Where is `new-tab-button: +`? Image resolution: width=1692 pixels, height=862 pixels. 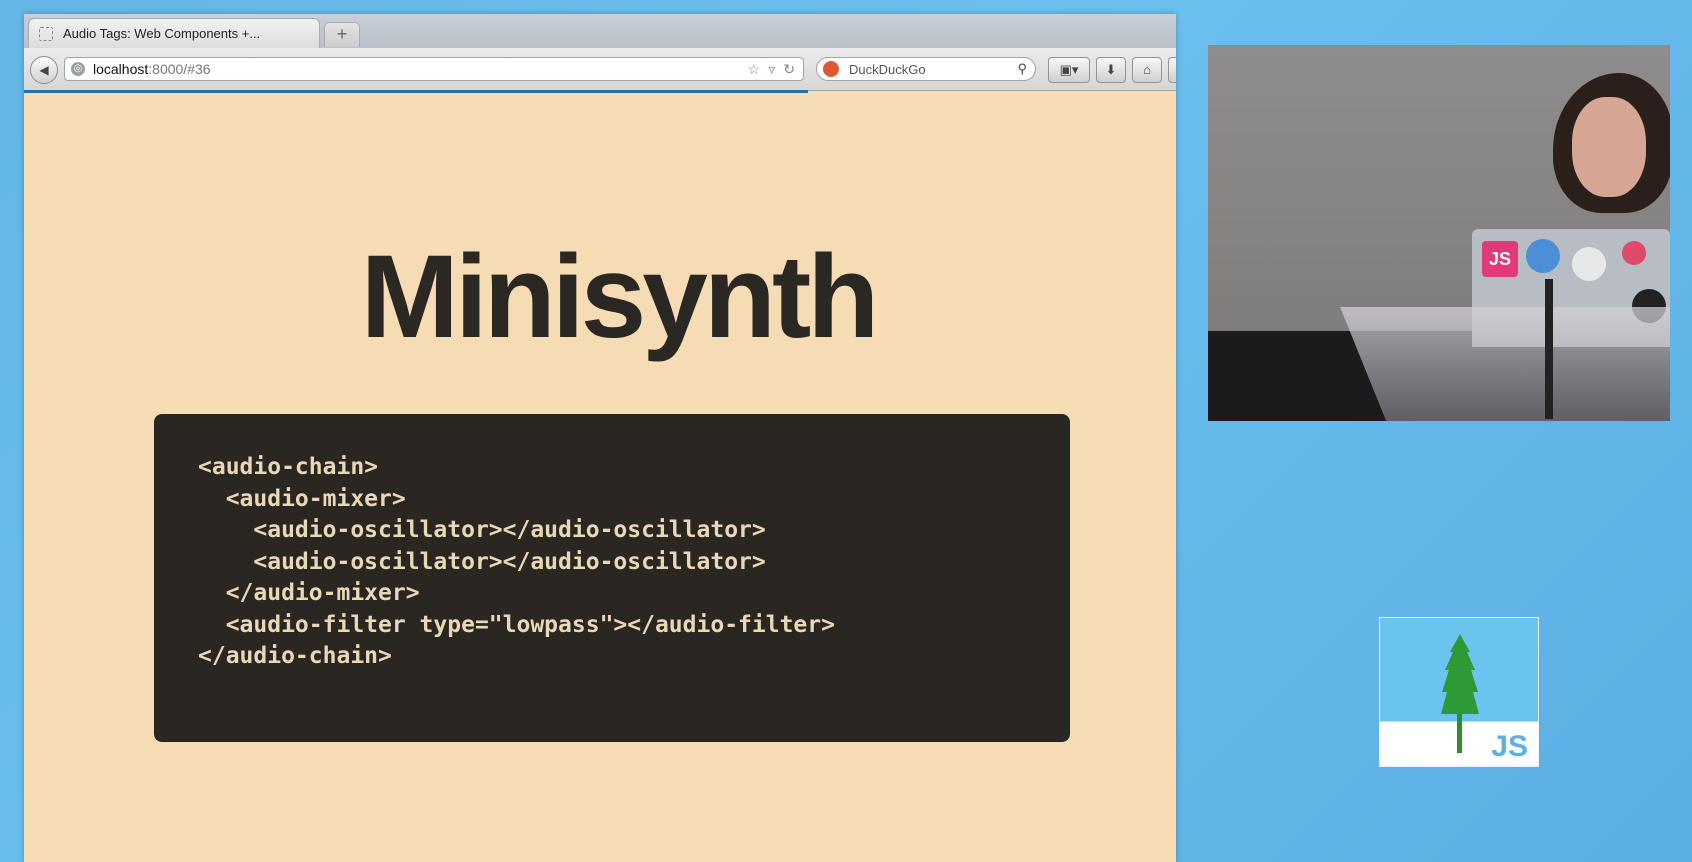 new-tab-button: + is located at coordinates (342, 34).